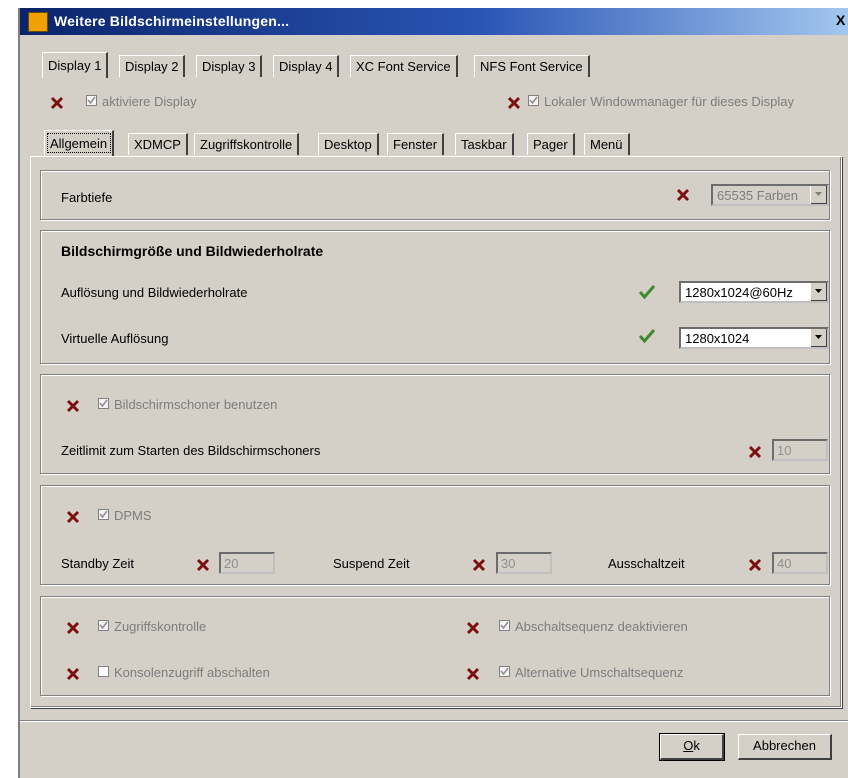 The height and width of the screenshot is (778, 848). What do you see at coordinates (842, 21) in the screenshot?
I see `close-icon: X` at bounding box center [842, 21].